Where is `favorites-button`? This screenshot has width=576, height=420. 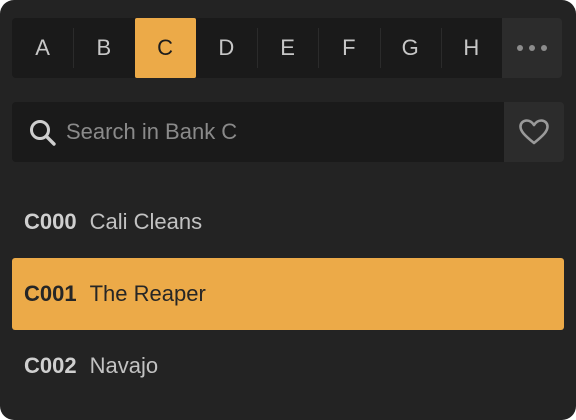
favorites-button is located at coordinates (534, 132).